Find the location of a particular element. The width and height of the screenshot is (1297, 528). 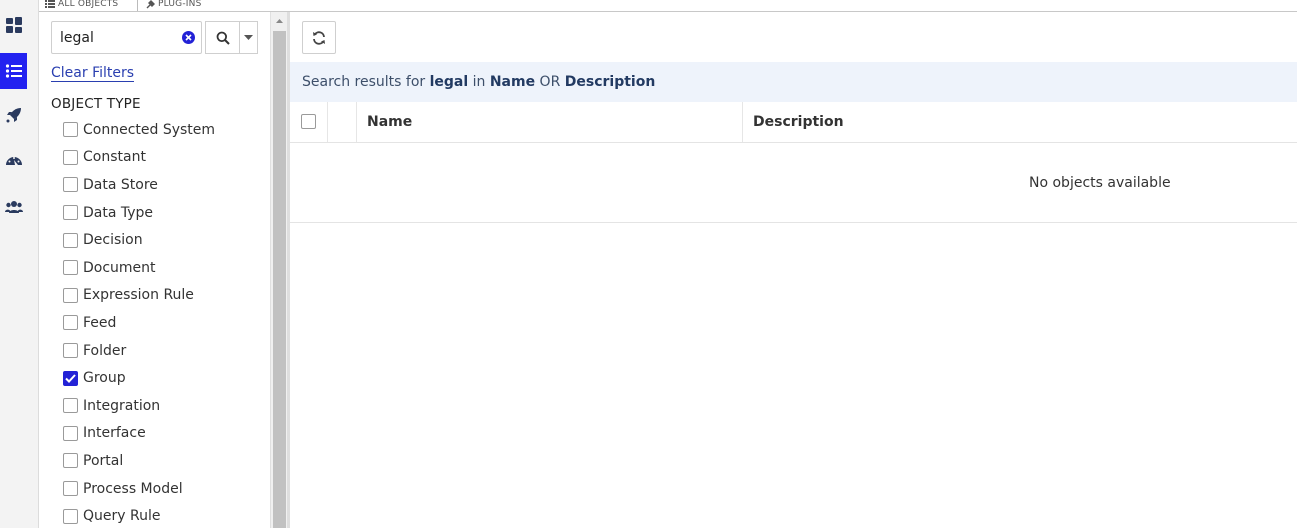

search-options-dropdown is located at coordinates (248, 37).